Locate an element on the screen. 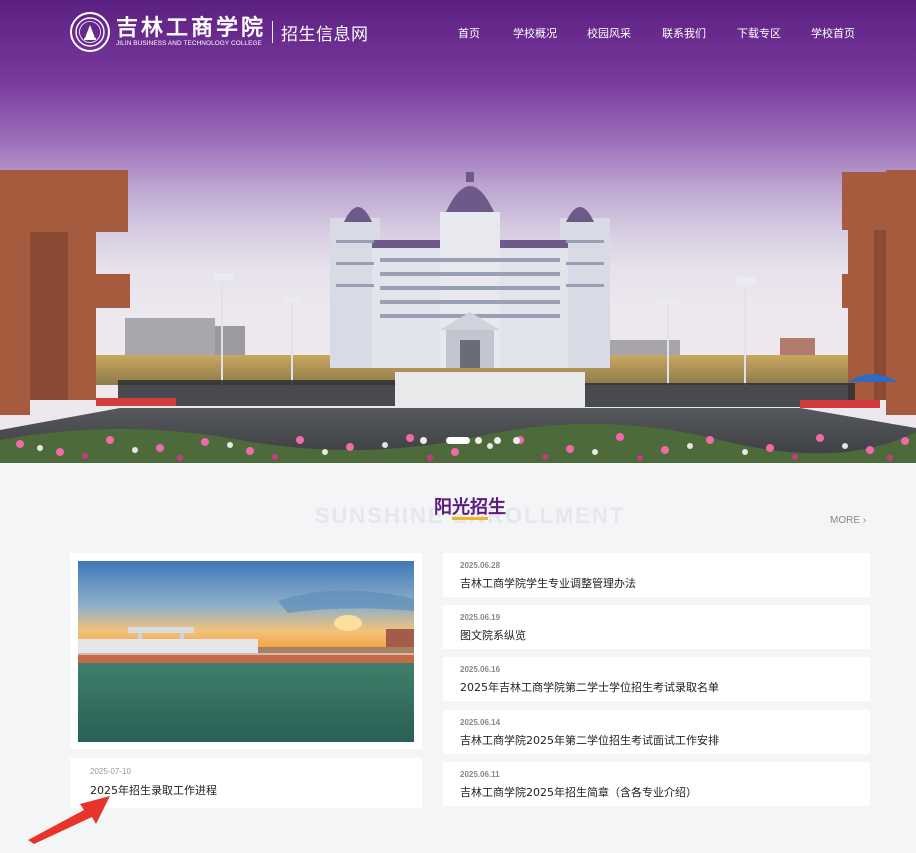 This screenshot has height=853, width=916. more-link: MORE › is located at coordinates (848, 520).